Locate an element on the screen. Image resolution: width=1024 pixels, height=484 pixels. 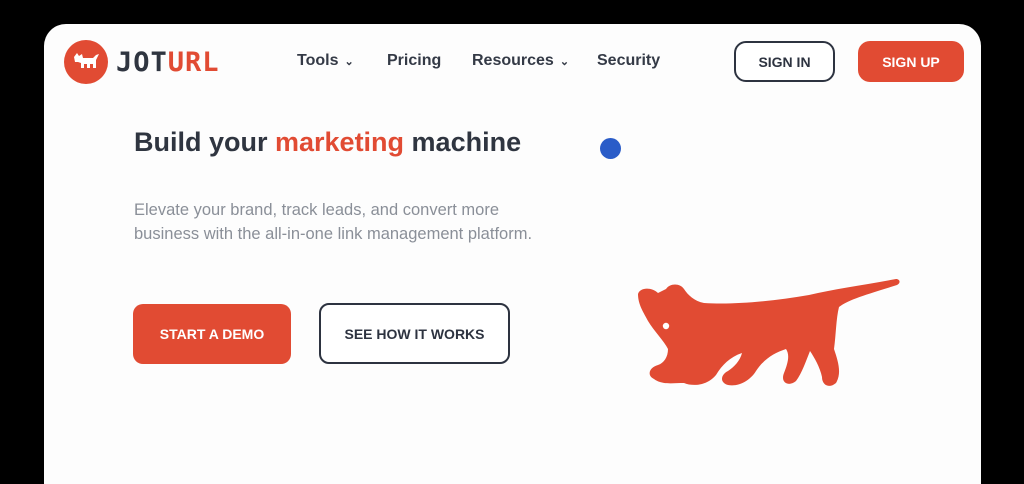
logo-text-jot: JOT is located at coordinates (142, 62).